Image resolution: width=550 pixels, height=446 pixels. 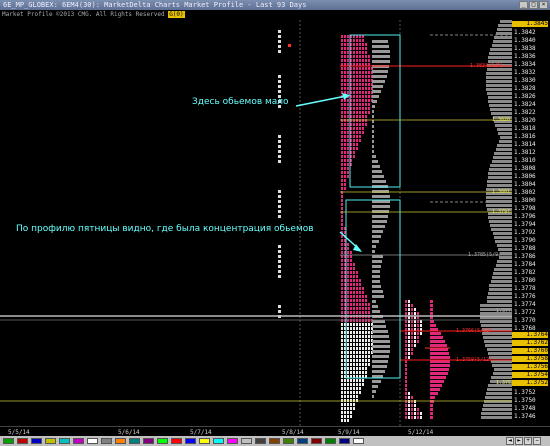 What do you see at coordinates (528, 441) in the screenshot?
I see `zoom-in-button: +` at bounding box center [528, 441].